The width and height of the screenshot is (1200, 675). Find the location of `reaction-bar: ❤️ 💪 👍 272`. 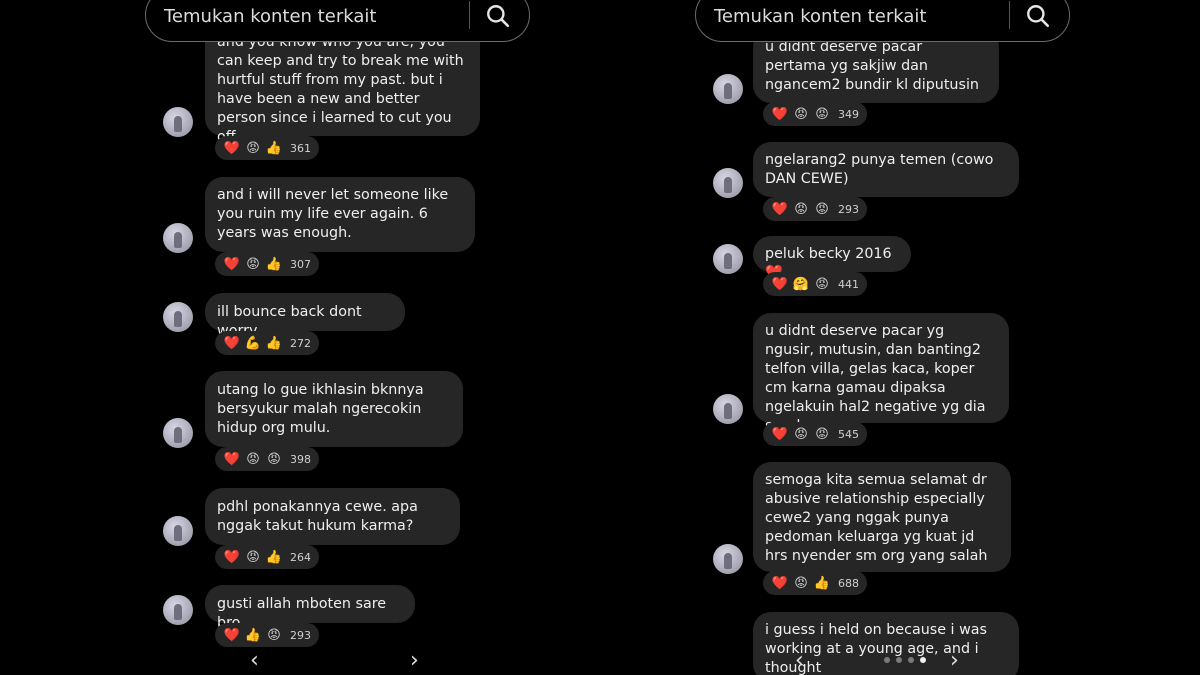

reaction-bar: ❤️ 💪 👍 272 is located at coordinates (267, 343).